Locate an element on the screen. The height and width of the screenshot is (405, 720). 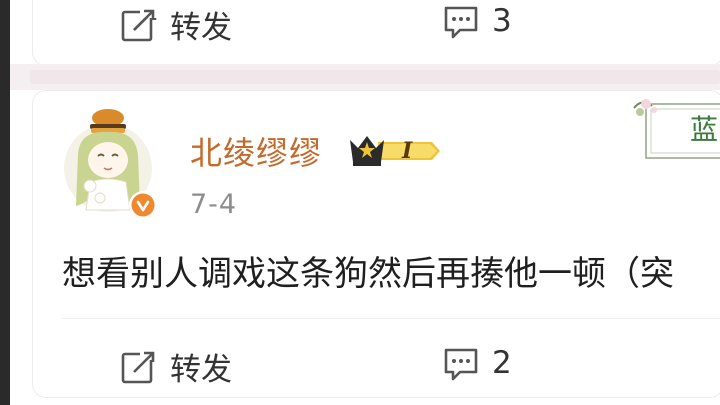
comment-repost-label: 转发 is located at coordinates (201, 370).